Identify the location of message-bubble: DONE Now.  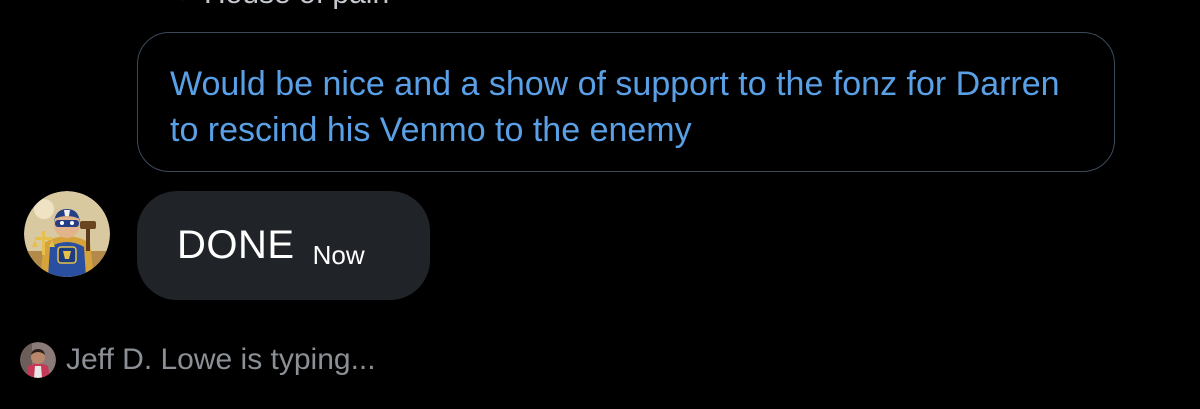
(283, 245).